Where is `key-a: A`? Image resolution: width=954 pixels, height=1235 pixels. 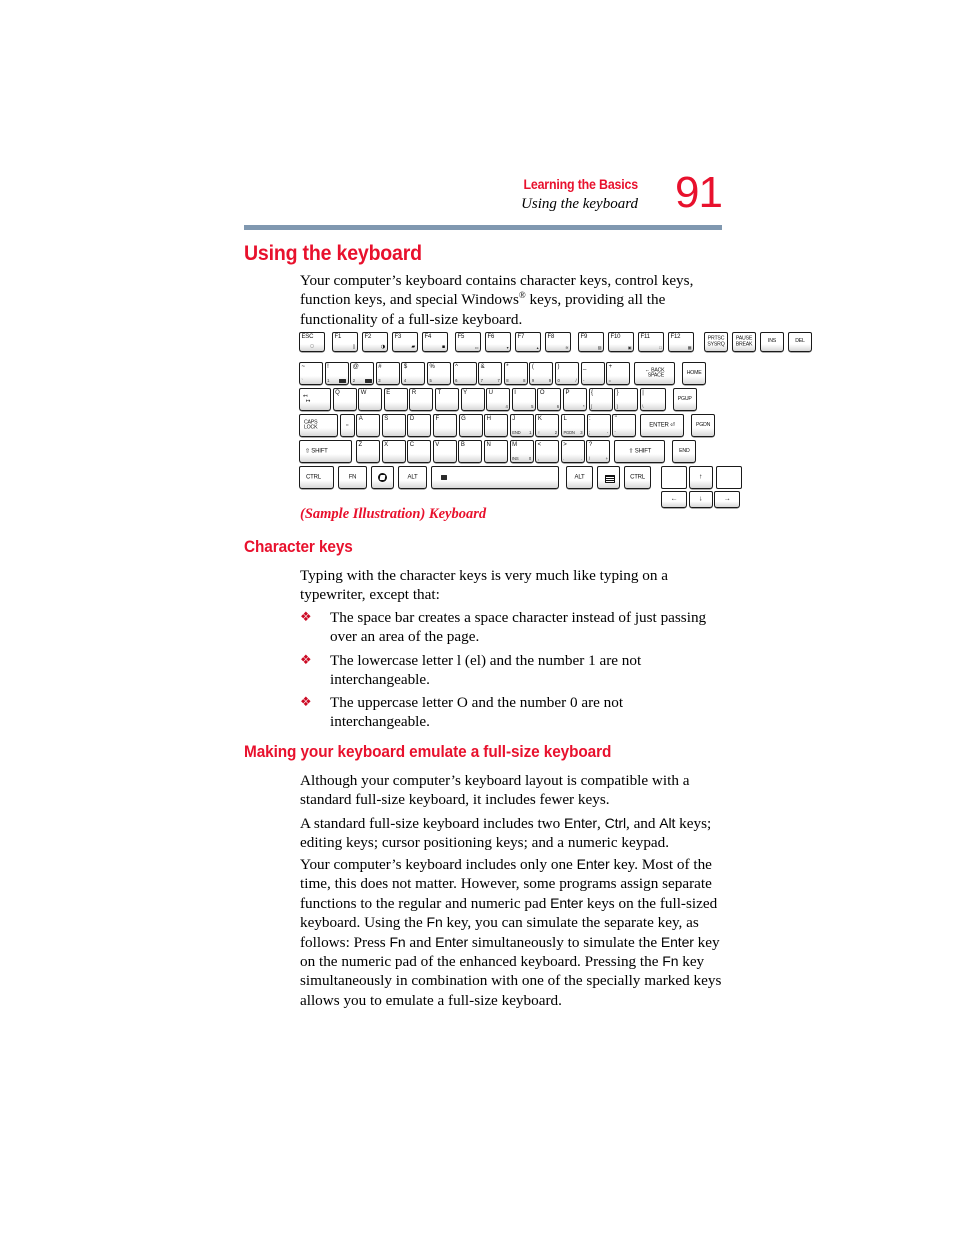 key-a: A is located at coordinates (368, 425).